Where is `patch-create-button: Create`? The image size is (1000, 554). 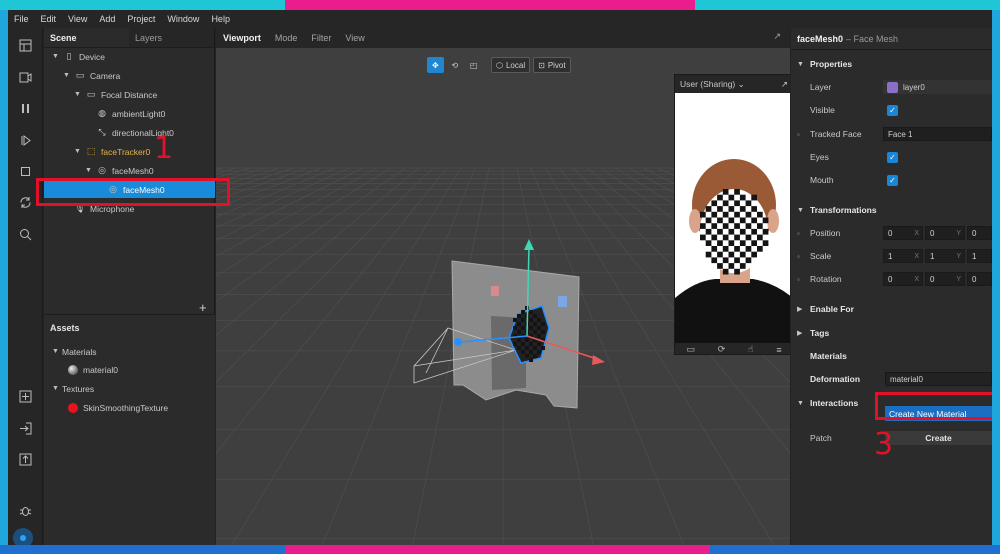
patch-create-button: Create is located at coordinates (938, 438).